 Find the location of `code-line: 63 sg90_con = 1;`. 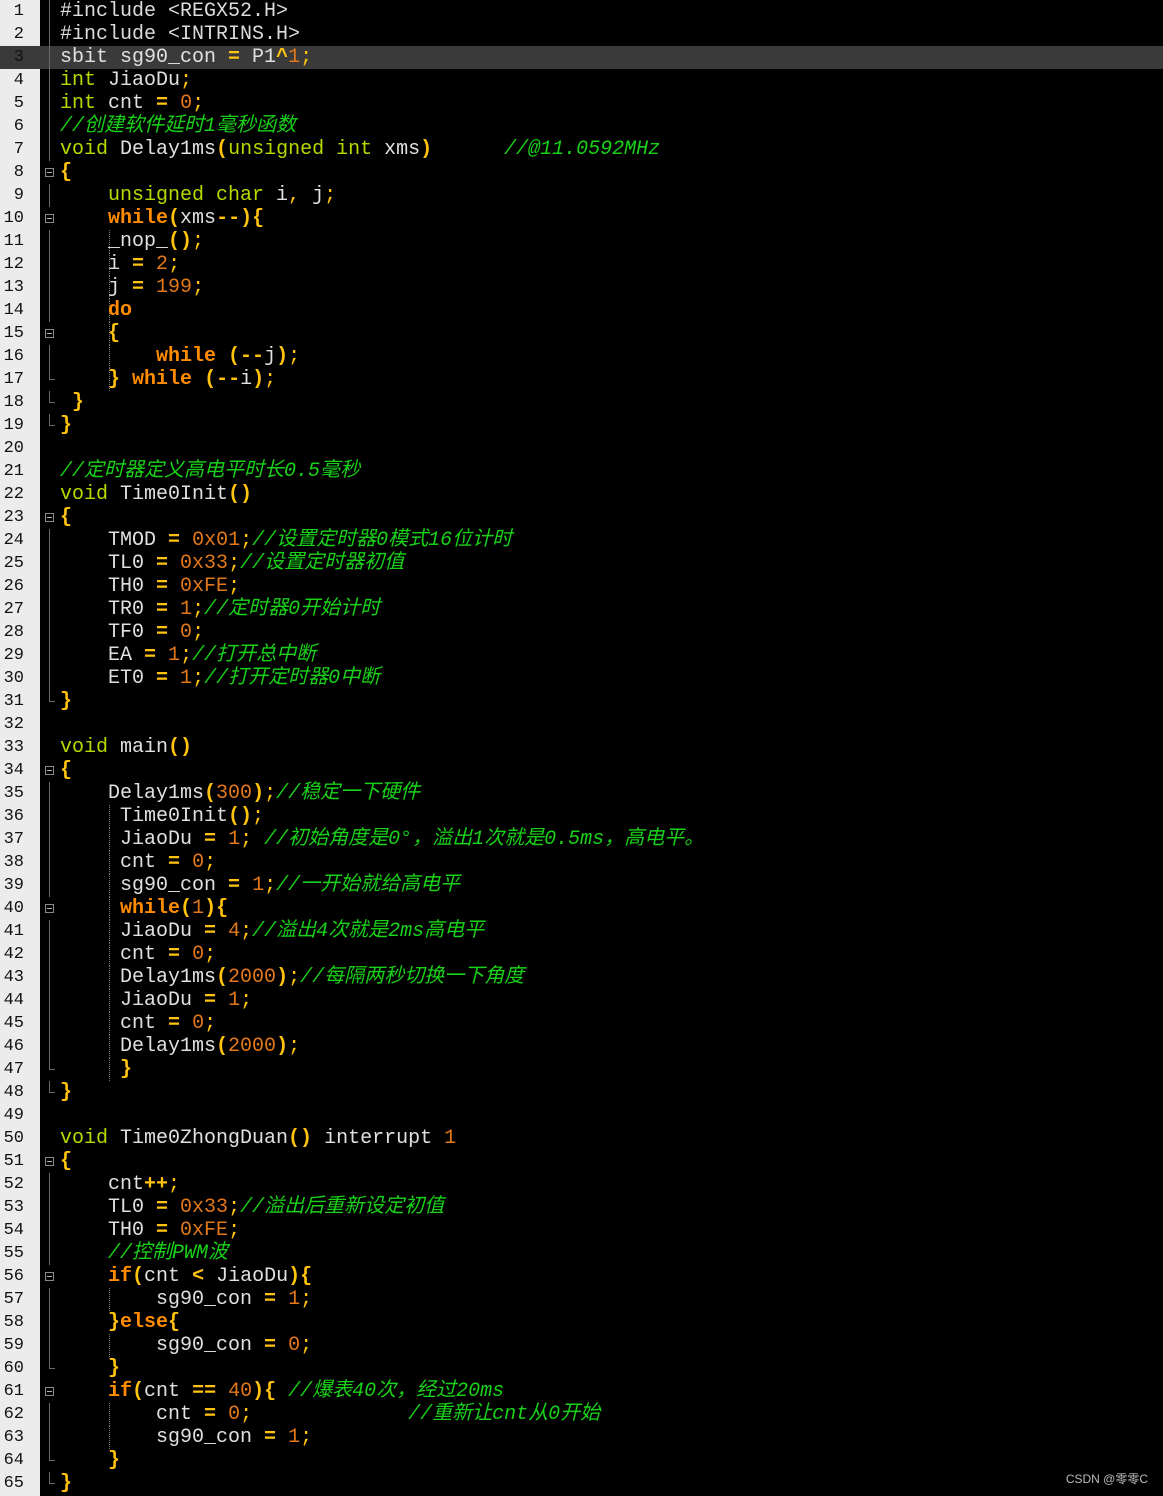

code-line: 63 sg90_con = 1; is located at coordinates (581, 1437).